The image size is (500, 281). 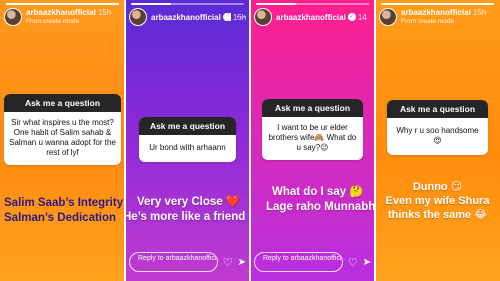 What do you see at coordinates (318, 192) in the screenshot?
I see `answer-line: What do I say 🤔` at bounding box center [318, 192].